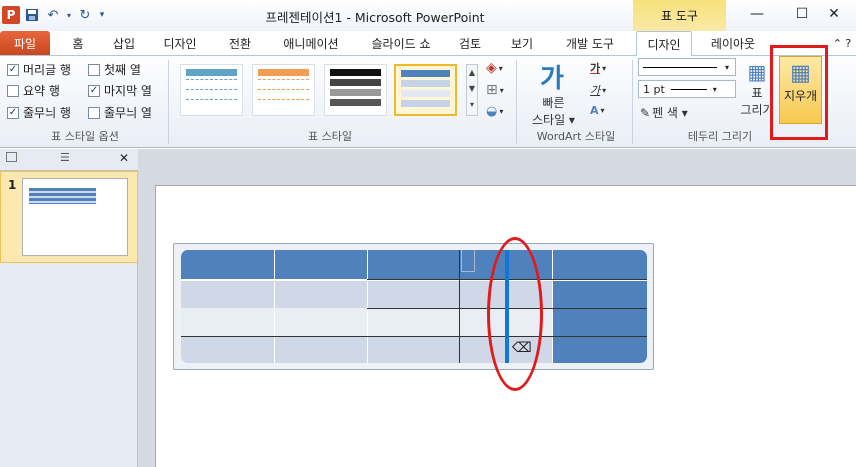  What do you see at coordinates (679, 15) in the screenshot?
I see `table-tools-context-label: 표 도구` at bounding box center [679, 15].